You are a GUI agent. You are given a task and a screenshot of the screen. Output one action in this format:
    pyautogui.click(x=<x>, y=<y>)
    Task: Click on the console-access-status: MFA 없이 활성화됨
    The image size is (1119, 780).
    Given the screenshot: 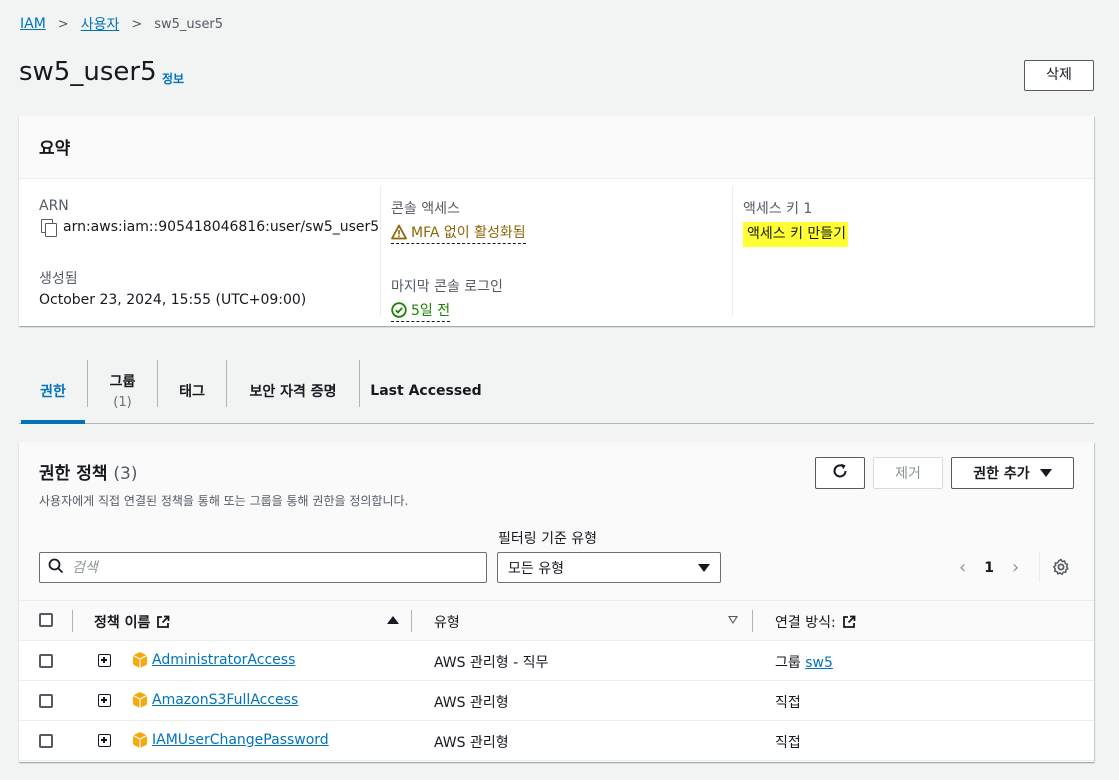 What is the action you would take?
    pyautogui.click(x=458, y=233)
    